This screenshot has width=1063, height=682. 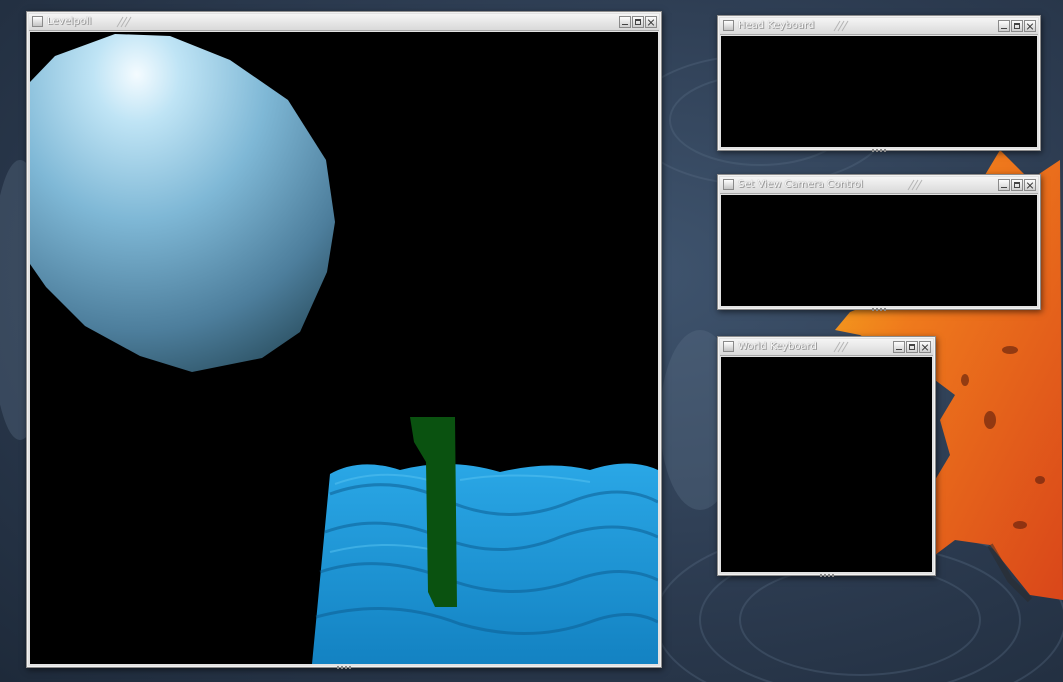 What do you see at coordinates (485, 563) in the screenshot?
I see `water-surface` at bounding box center [485, 563].